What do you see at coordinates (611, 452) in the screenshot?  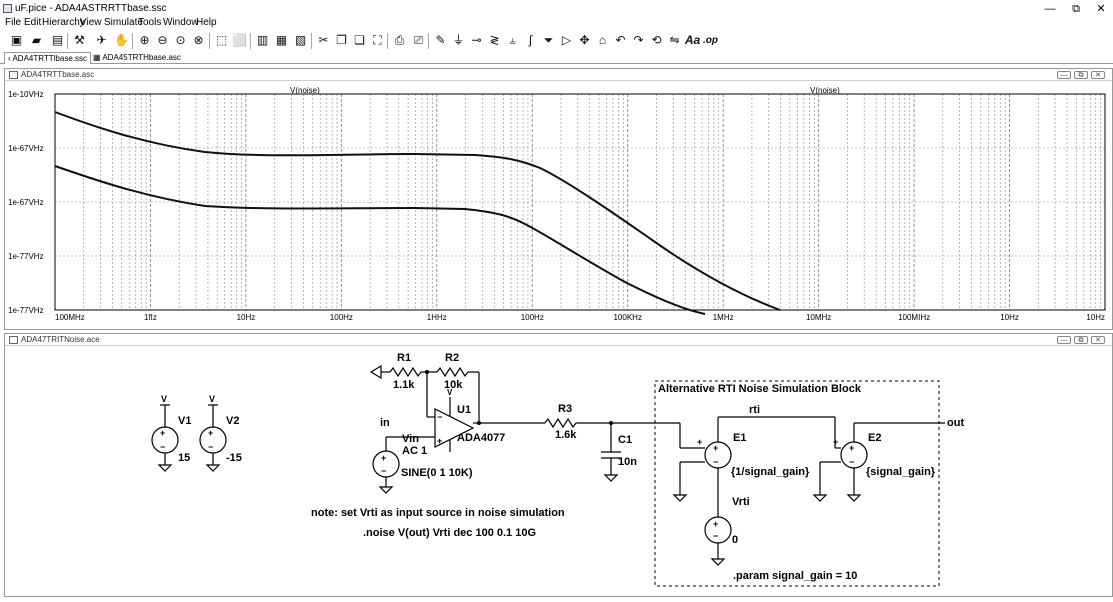 I see `c1-capacitor` at bounding box center [611, 452].